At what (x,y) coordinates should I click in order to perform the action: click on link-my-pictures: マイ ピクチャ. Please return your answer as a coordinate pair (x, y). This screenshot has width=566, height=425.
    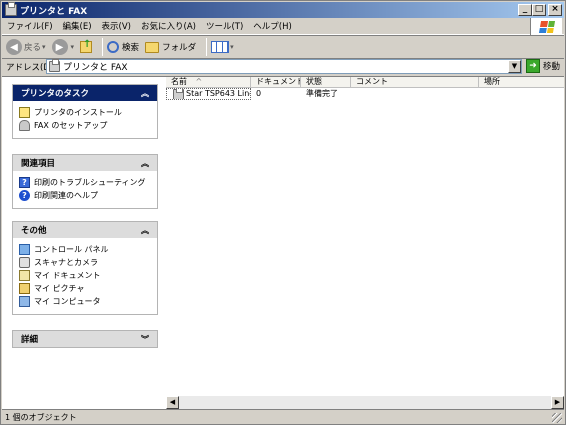
    Looking at the image, I should click on (85, 288).